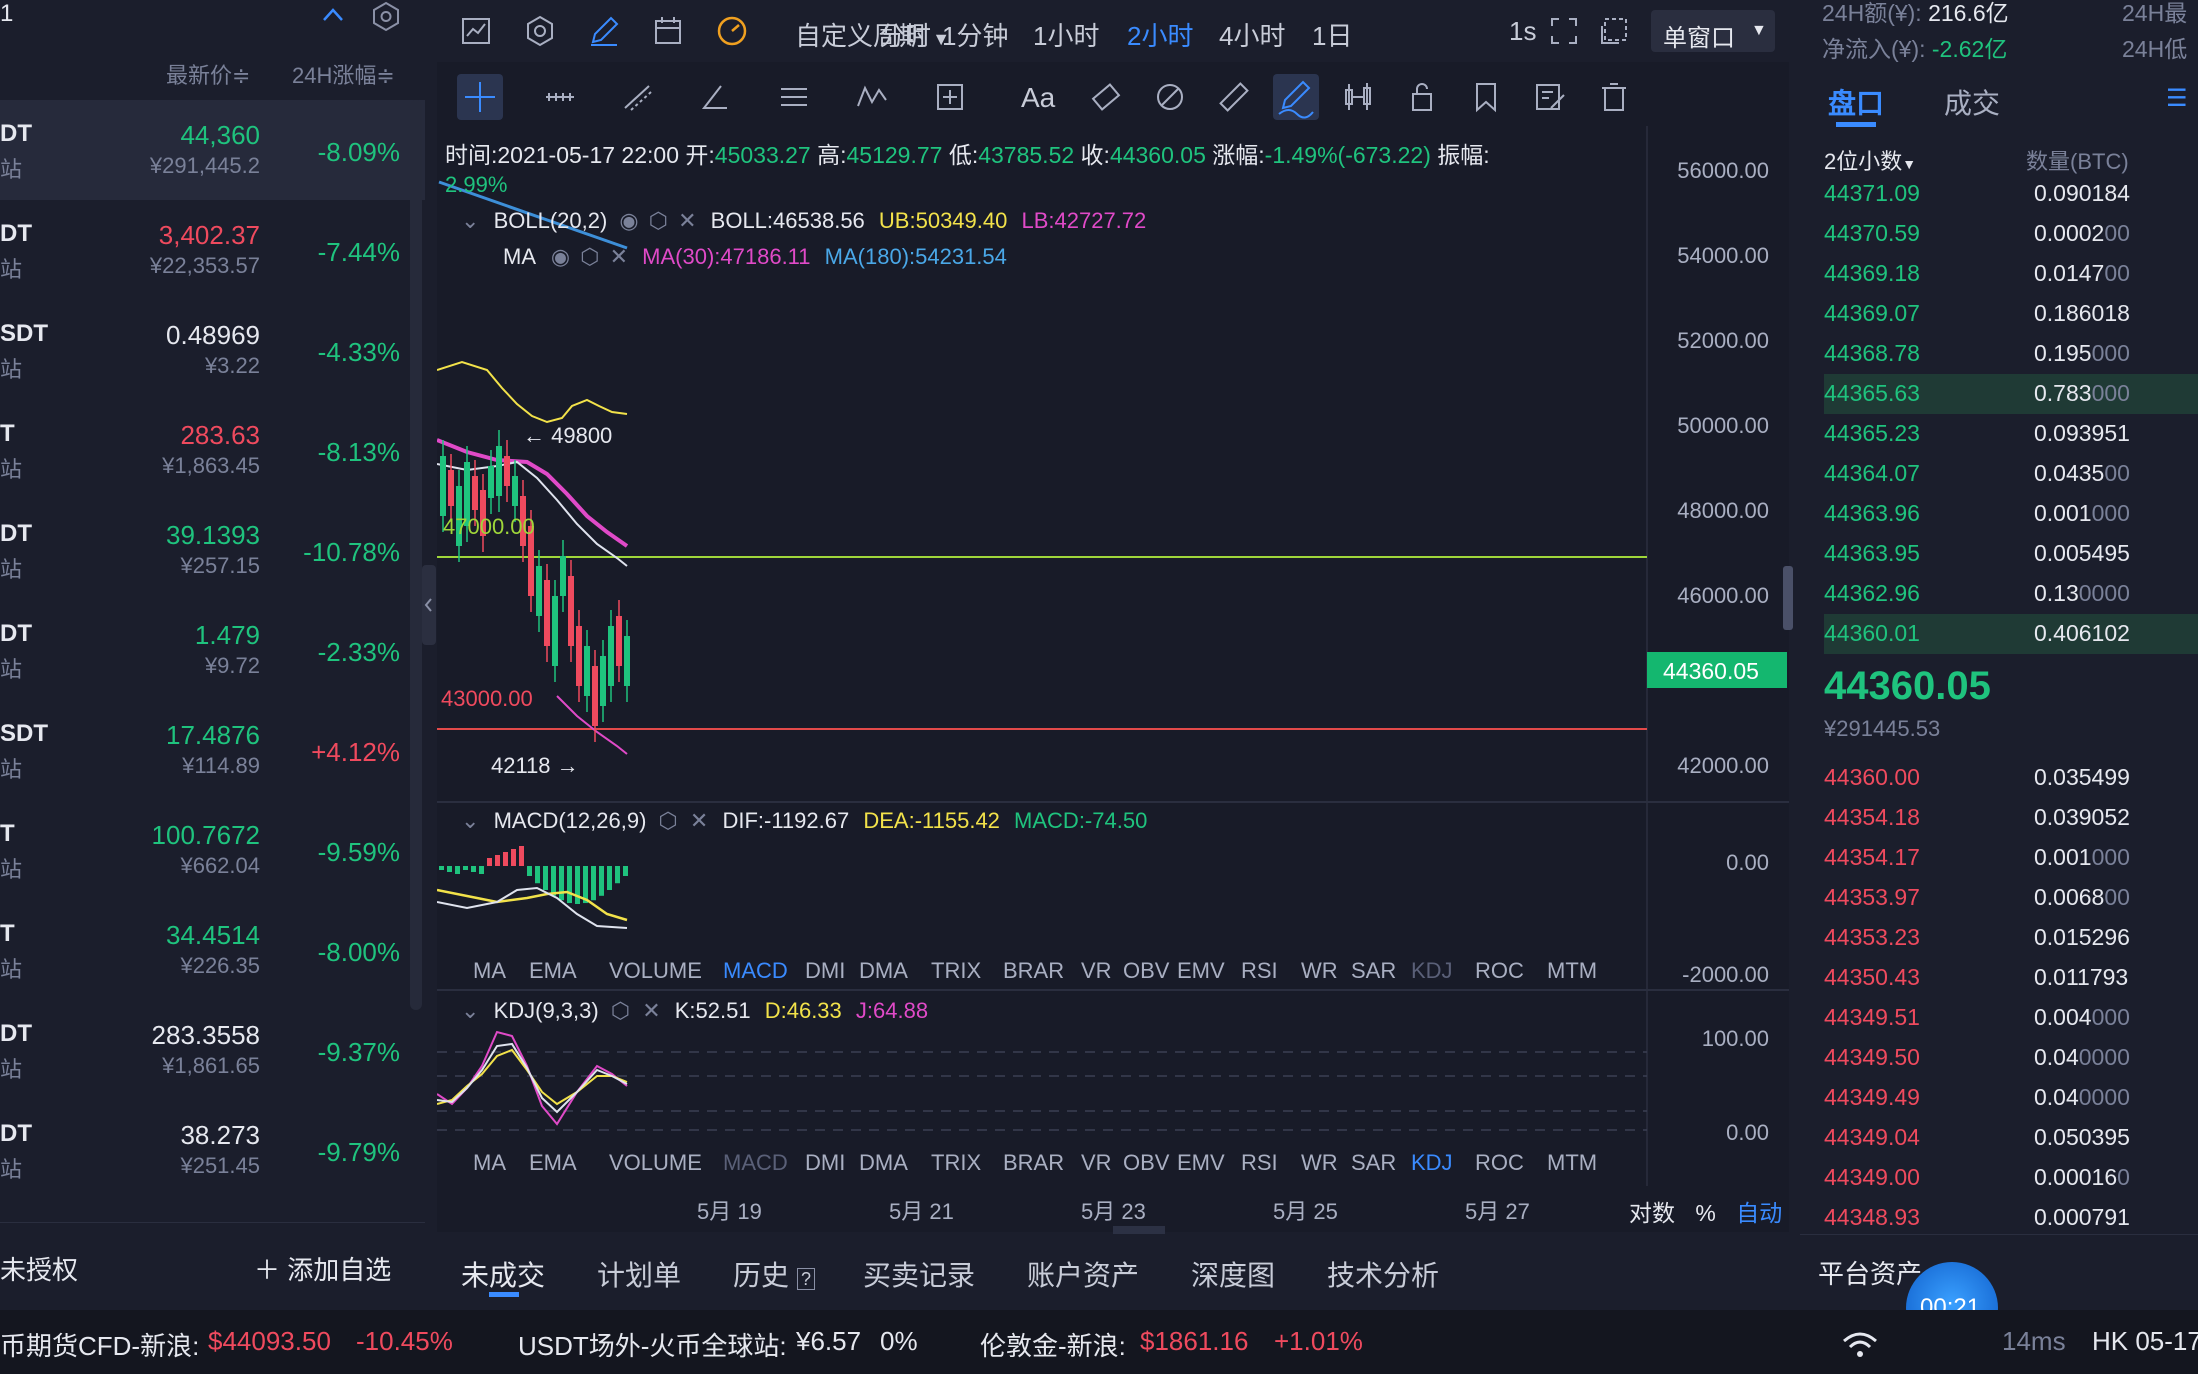 This screenshot has width=2198, height=1374. I want to click on order-book-row: 44360.01 0.406102, so click(2011, 634).